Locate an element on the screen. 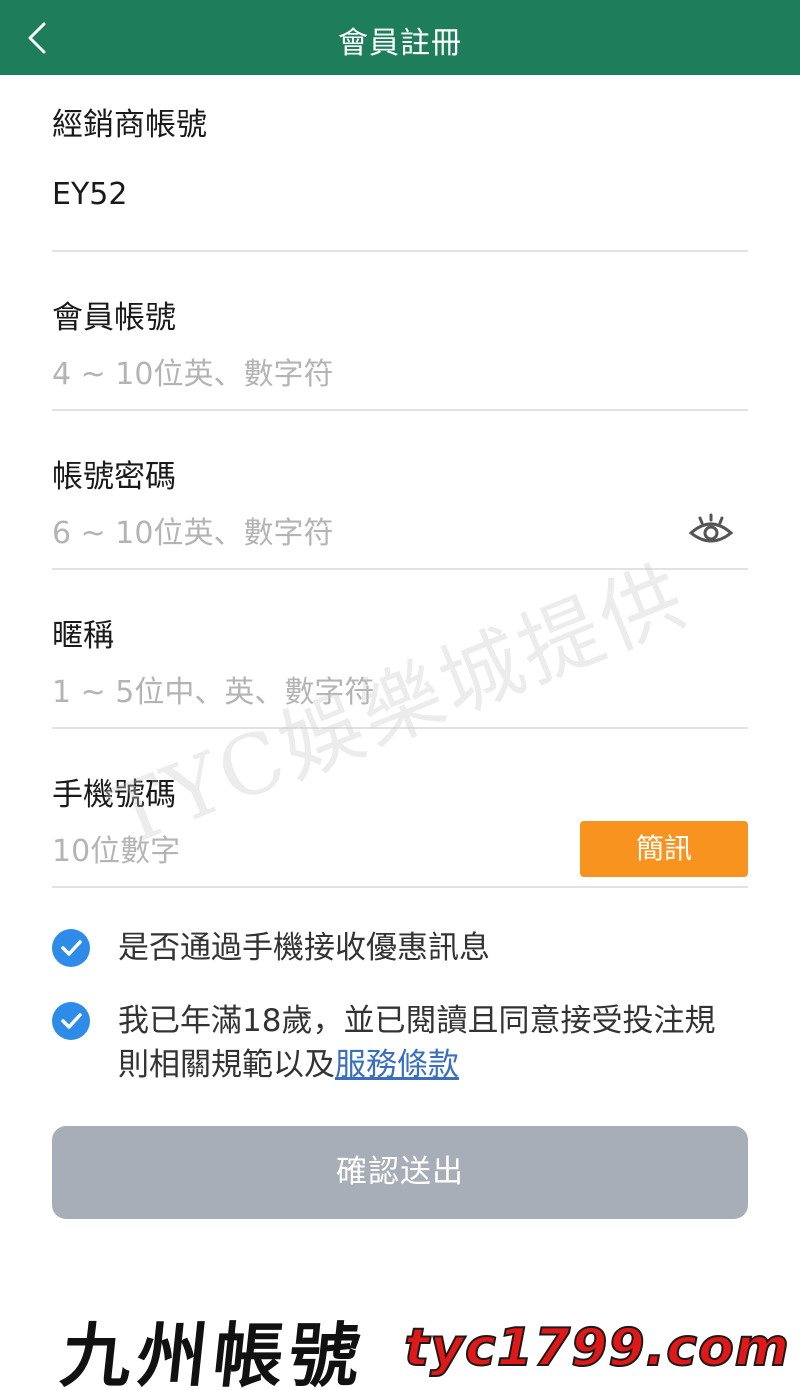 This screenshot has width=800, height=1390. watermark-right: tyc1799.com is located at coordinates (596, 1348).